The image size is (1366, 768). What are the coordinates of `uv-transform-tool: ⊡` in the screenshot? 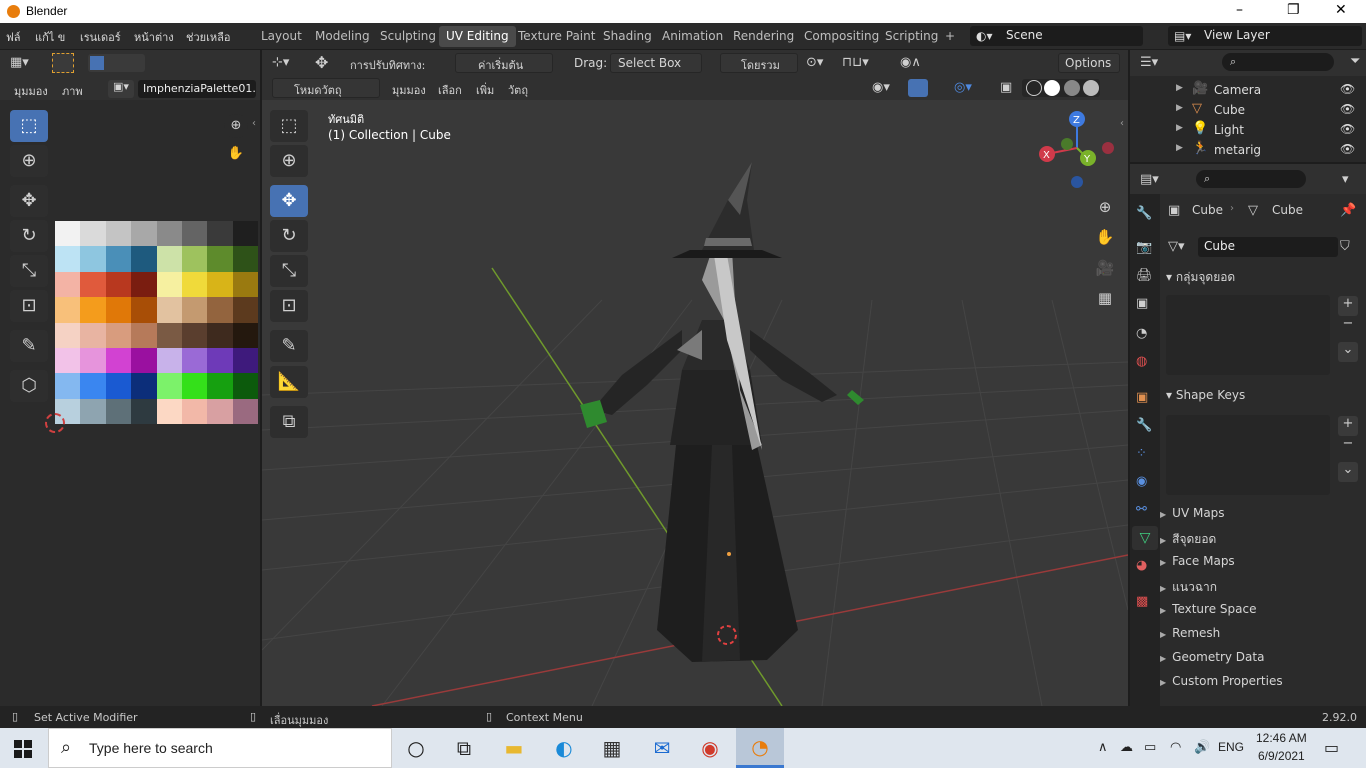 It's located at (29, 306).